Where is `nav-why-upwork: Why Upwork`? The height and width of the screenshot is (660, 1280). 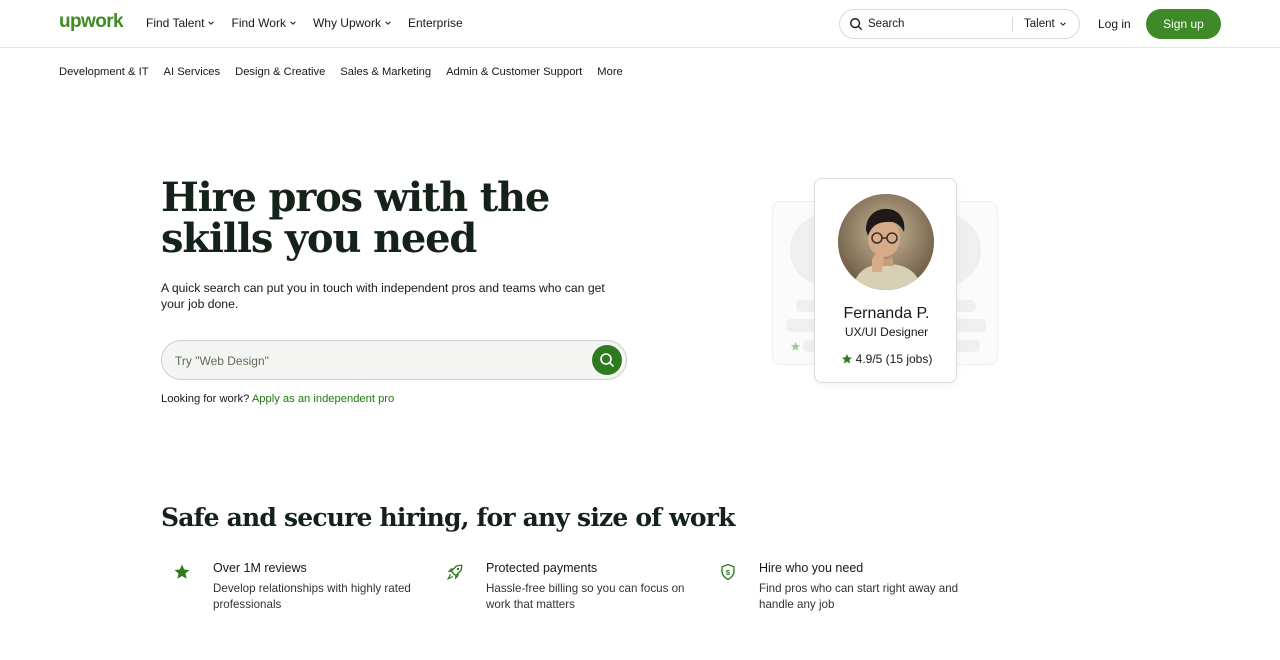
nav-why-upwork: Why Upwork is located at coordinates (352, 23).